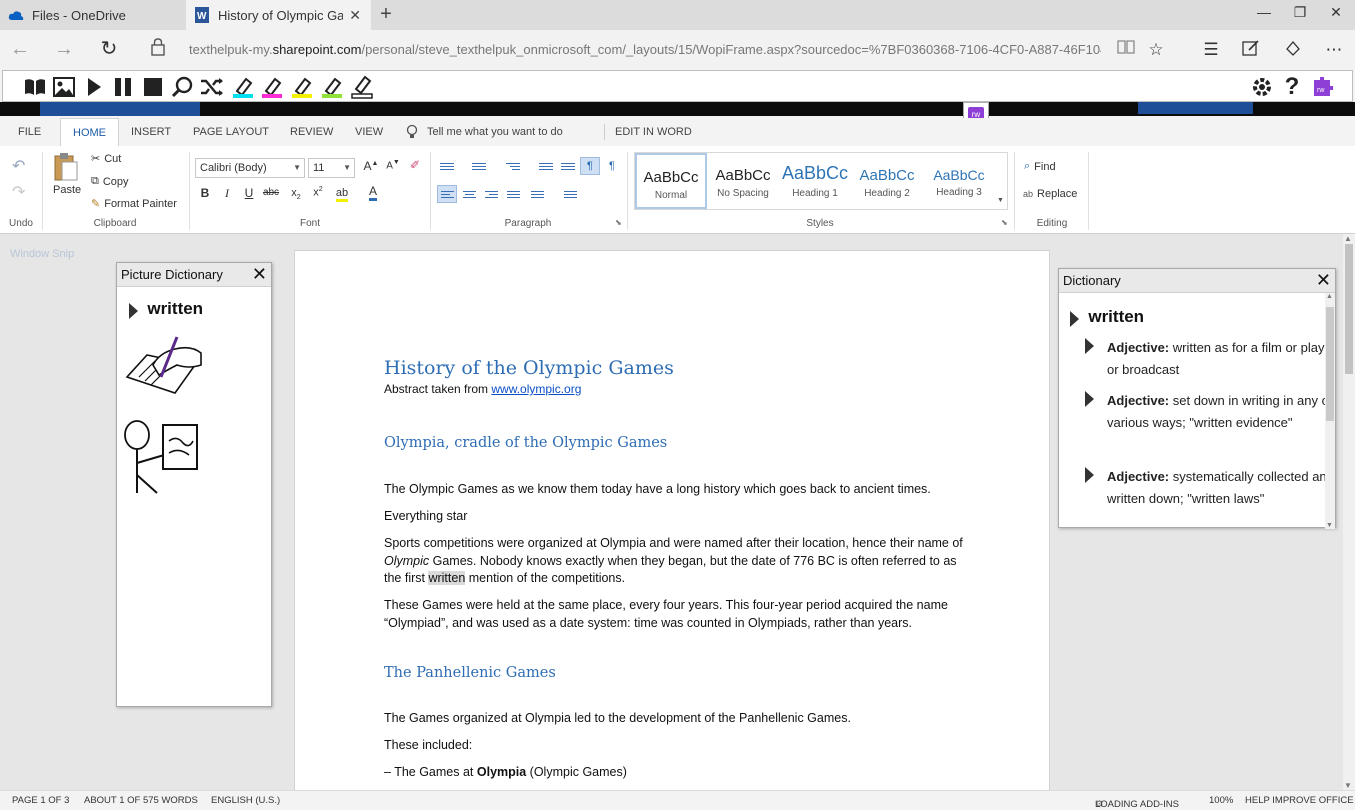 The height and width of the screenshot is (810, 1355). I want to click on tab-insert: INSERT, so click(151, 132).